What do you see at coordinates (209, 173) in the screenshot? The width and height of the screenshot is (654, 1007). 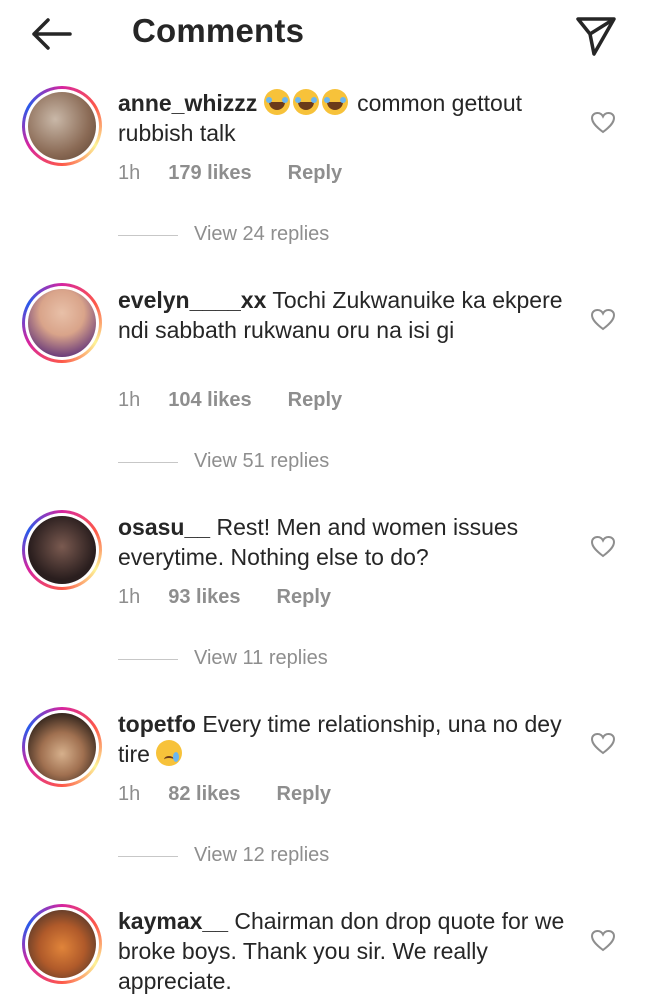 I see `likes-count: 179 likes` at bounding box center [209, 173].